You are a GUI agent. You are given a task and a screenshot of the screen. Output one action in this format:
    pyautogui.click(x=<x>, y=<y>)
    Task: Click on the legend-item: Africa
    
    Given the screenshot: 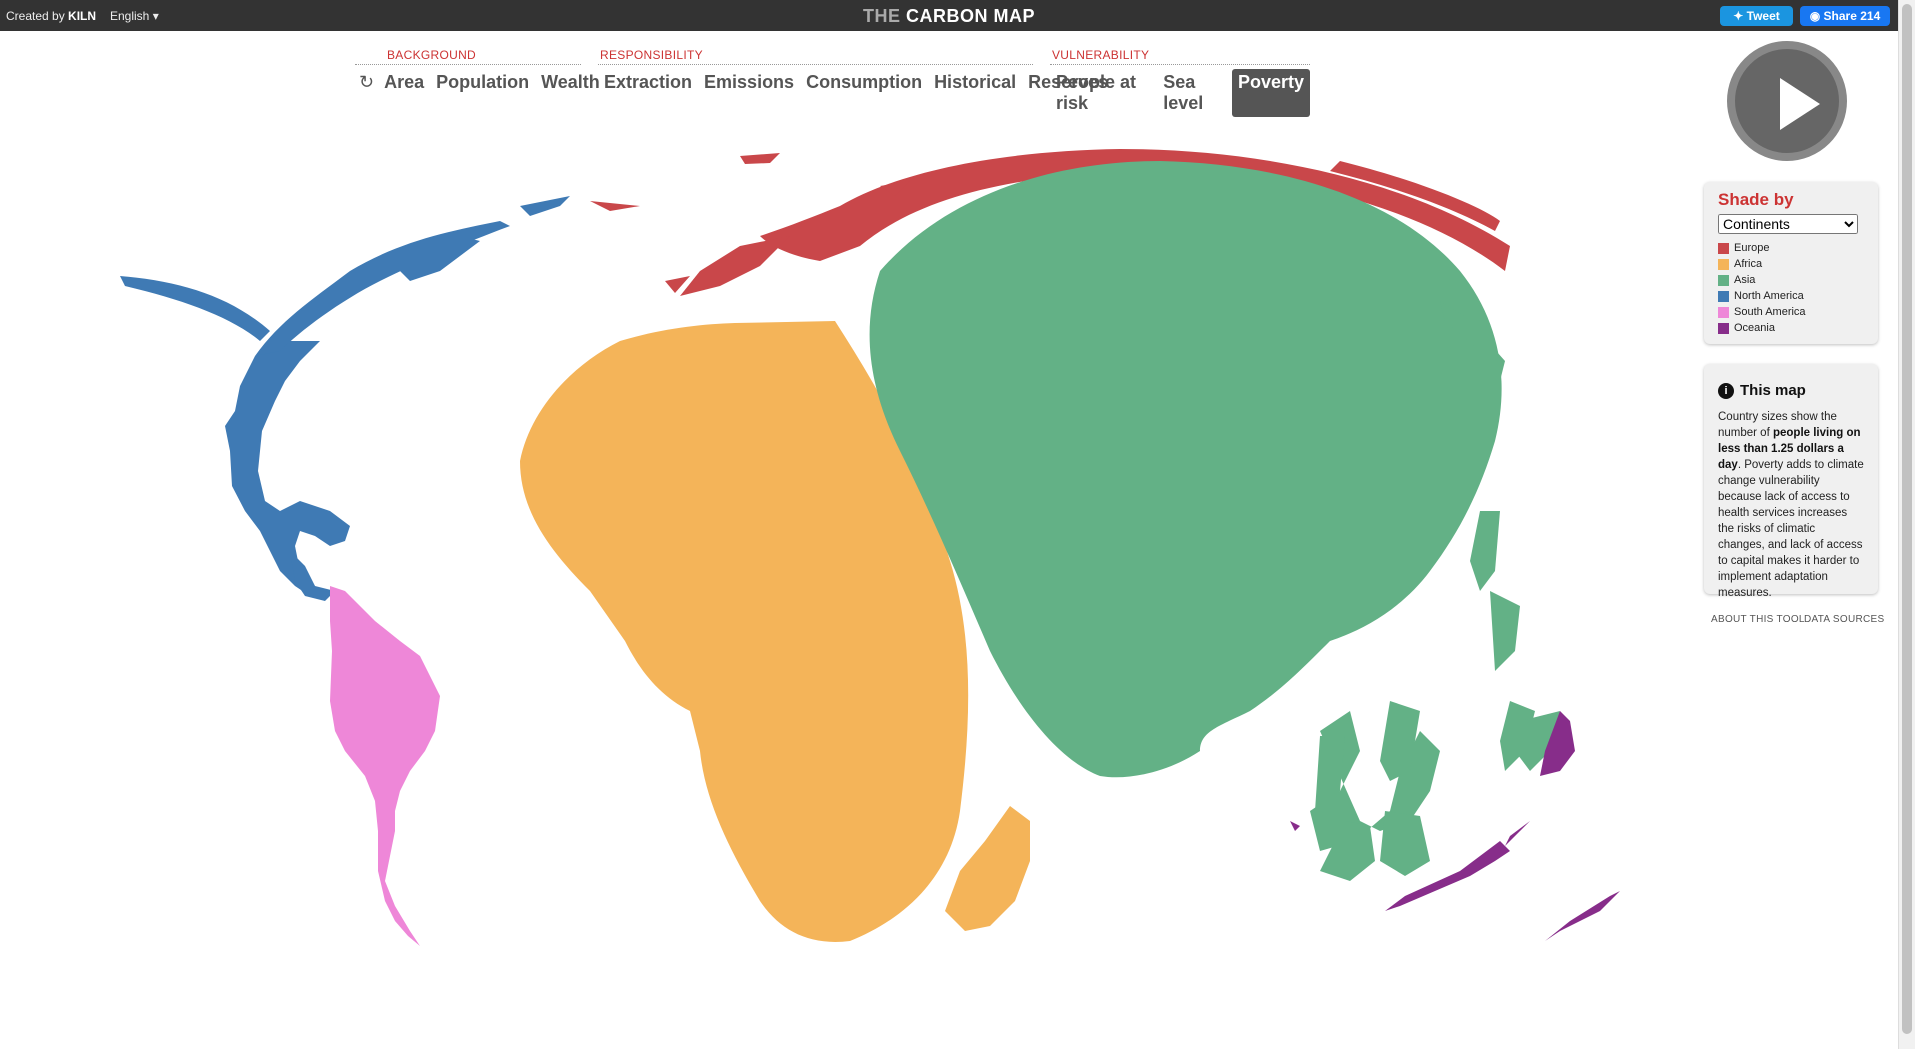 What is the action you would take?
    pyautogui.click(x=1791, y=264)
    